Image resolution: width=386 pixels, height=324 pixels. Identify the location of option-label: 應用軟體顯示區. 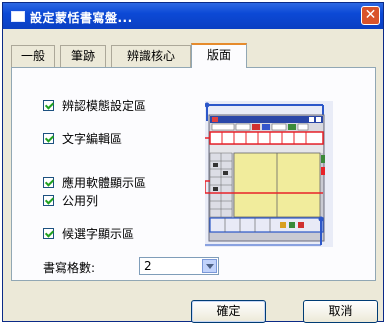
(104, 182).